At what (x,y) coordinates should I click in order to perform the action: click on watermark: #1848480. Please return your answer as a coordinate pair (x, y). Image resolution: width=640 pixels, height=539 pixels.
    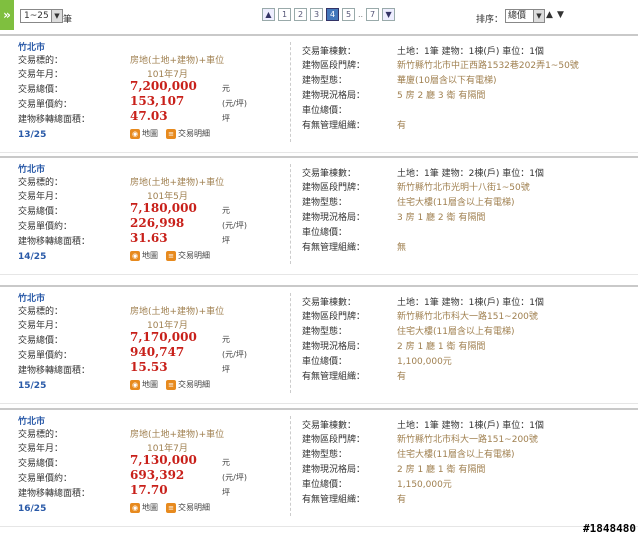
    Looking at the image, I should click on (609, 528).